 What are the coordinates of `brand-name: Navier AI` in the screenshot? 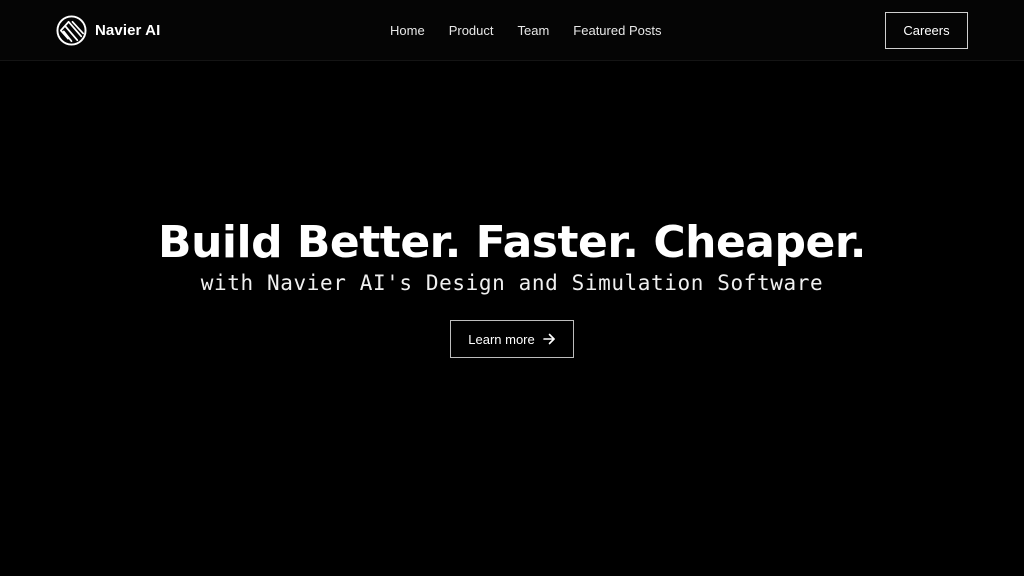 It's located at (128, 30).